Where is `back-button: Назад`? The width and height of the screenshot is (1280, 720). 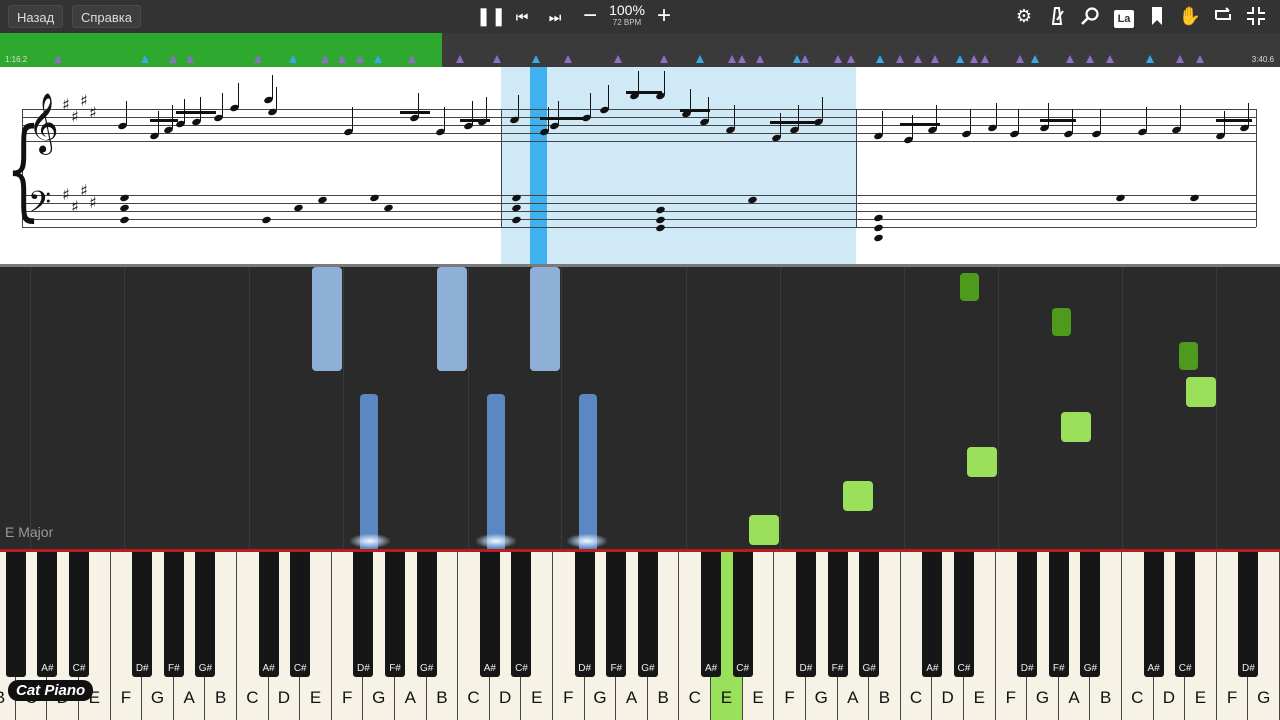
back-button: Назад is located at coordinates (36, 16).